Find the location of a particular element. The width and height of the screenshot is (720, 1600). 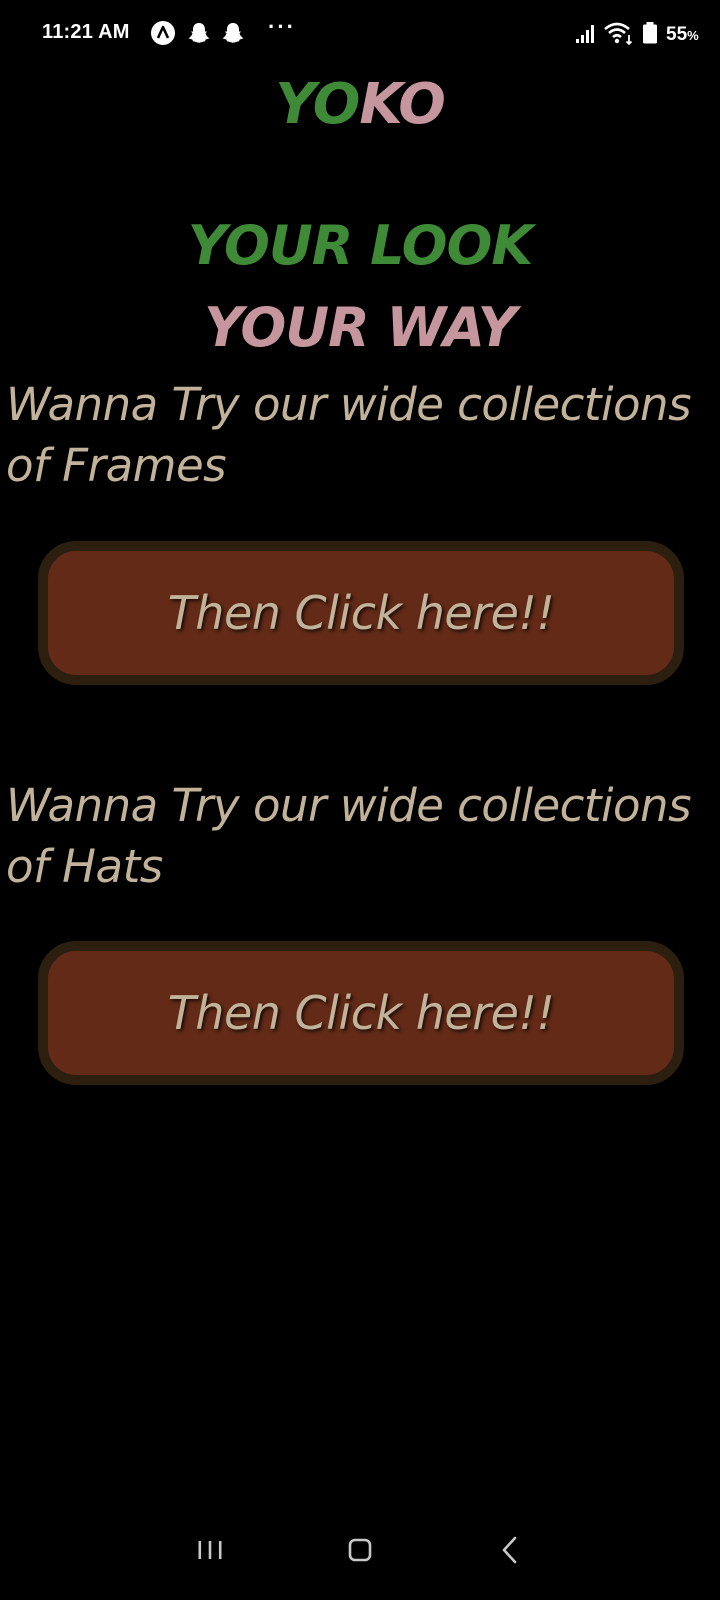

home-icon is located at coordinates (360, 1550).